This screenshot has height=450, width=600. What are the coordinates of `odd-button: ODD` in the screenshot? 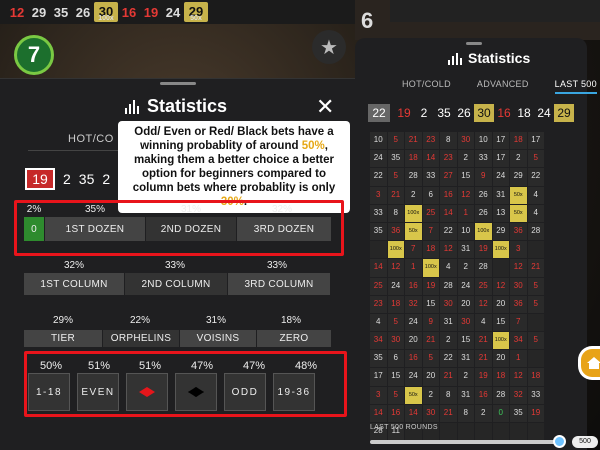 It's located at (245, 392).